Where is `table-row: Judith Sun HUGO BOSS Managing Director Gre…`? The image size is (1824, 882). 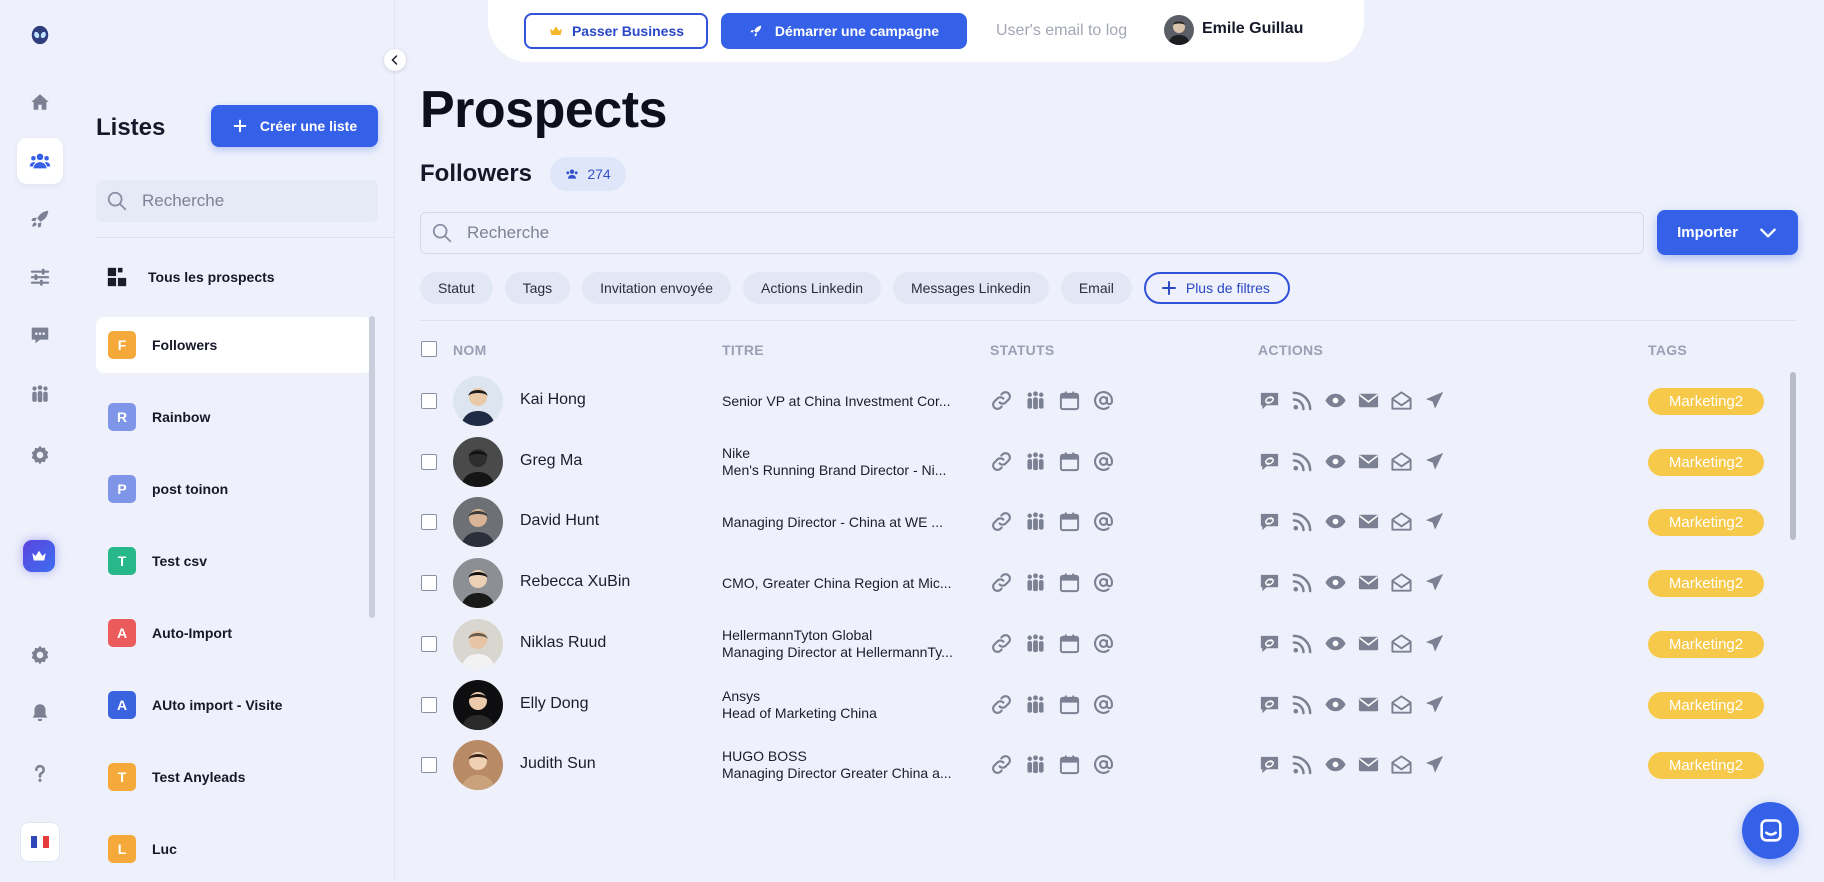 table-row: Judith Sun HUGO BOSS Managing Director Gre… is located at coordinates (1100, 765).